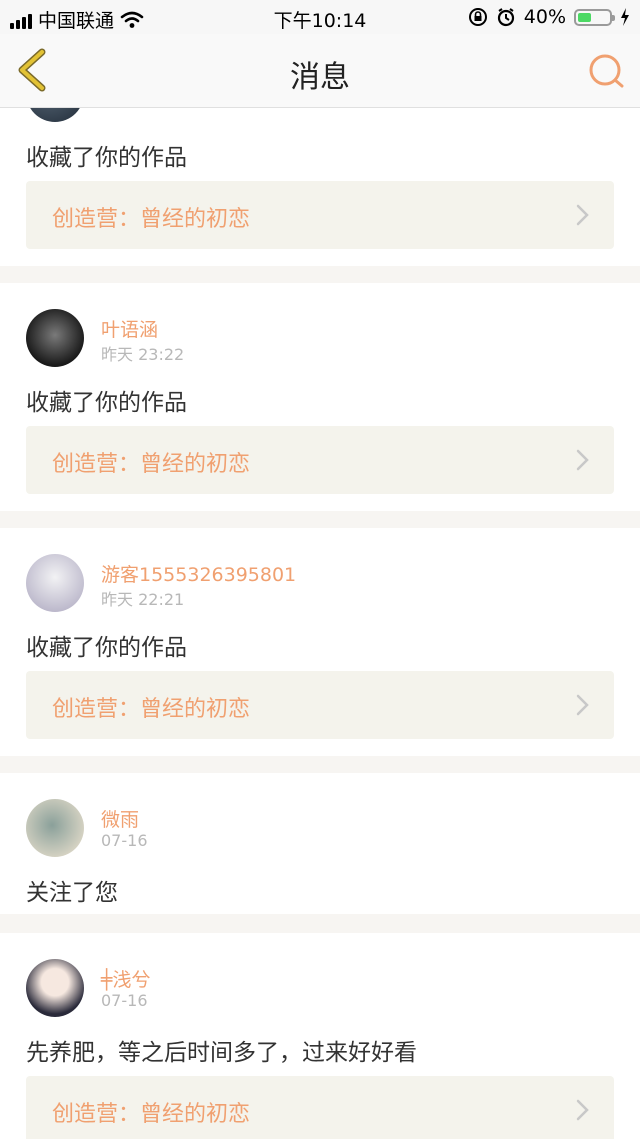  I want to click on charging-bolt-icon, so click(625, 17).